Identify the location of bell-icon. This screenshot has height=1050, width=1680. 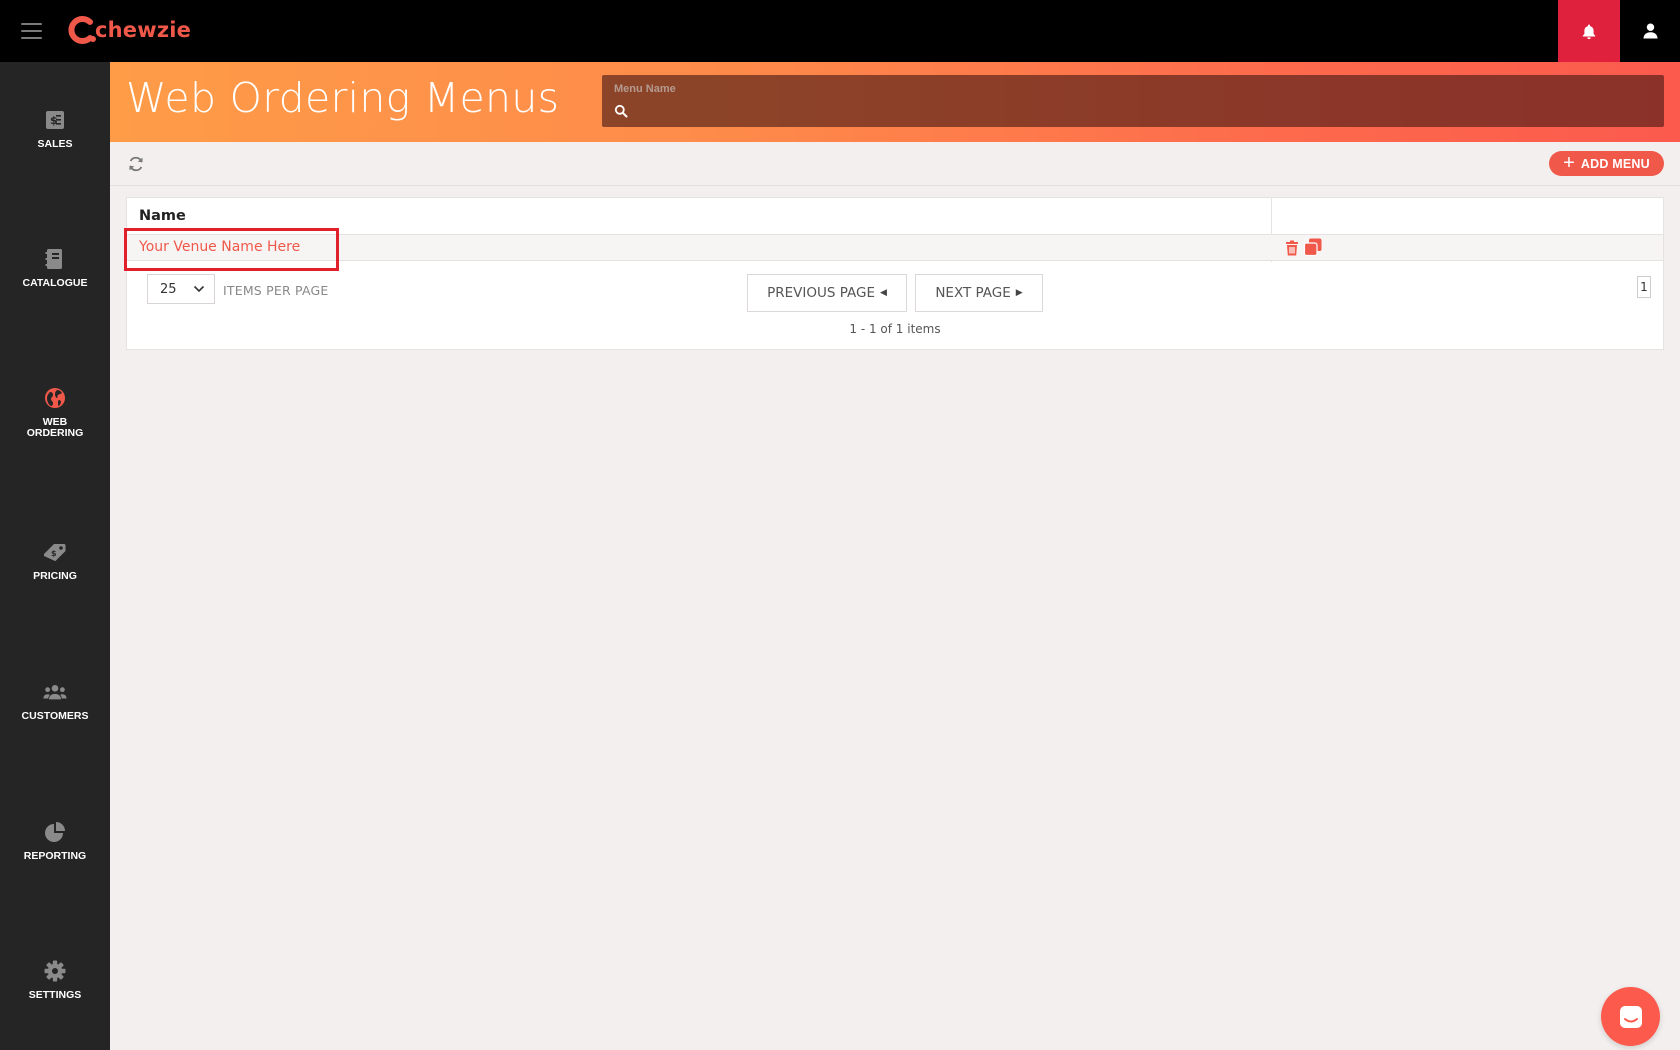
(1589, 31).